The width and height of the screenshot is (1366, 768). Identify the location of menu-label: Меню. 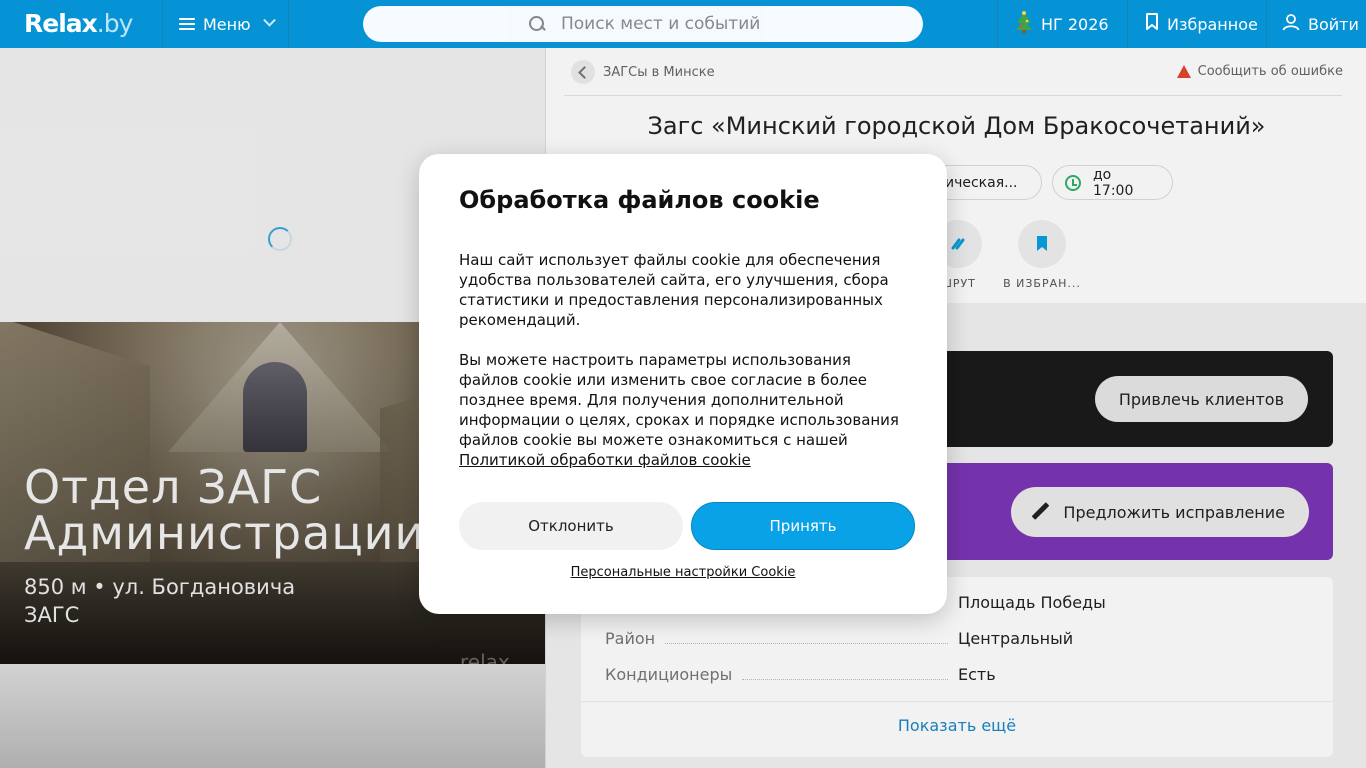
(227, 24).